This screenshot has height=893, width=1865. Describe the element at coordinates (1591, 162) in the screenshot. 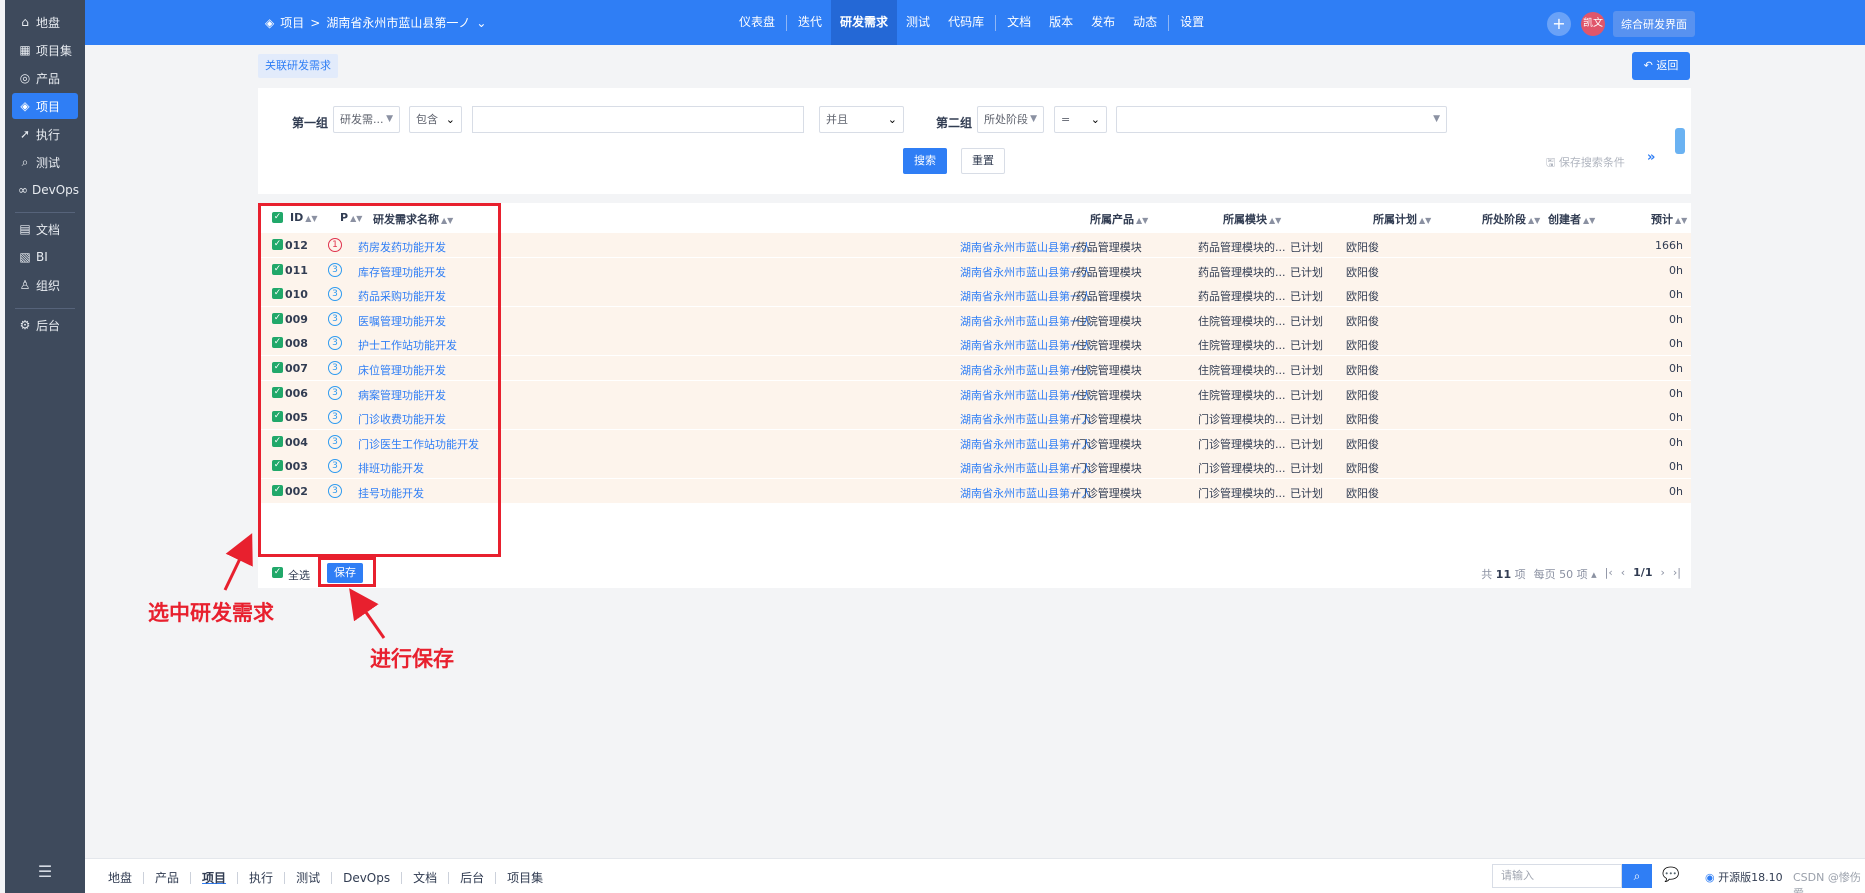

I see `save-condition-label: 保存搜索条件` at that location.